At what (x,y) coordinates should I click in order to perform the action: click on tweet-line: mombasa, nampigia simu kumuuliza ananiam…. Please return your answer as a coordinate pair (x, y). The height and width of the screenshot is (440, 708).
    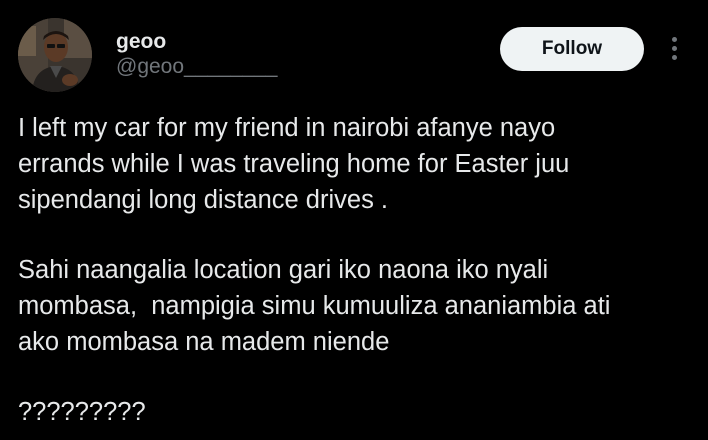
    Looking at the image, I should click on (314, 306).